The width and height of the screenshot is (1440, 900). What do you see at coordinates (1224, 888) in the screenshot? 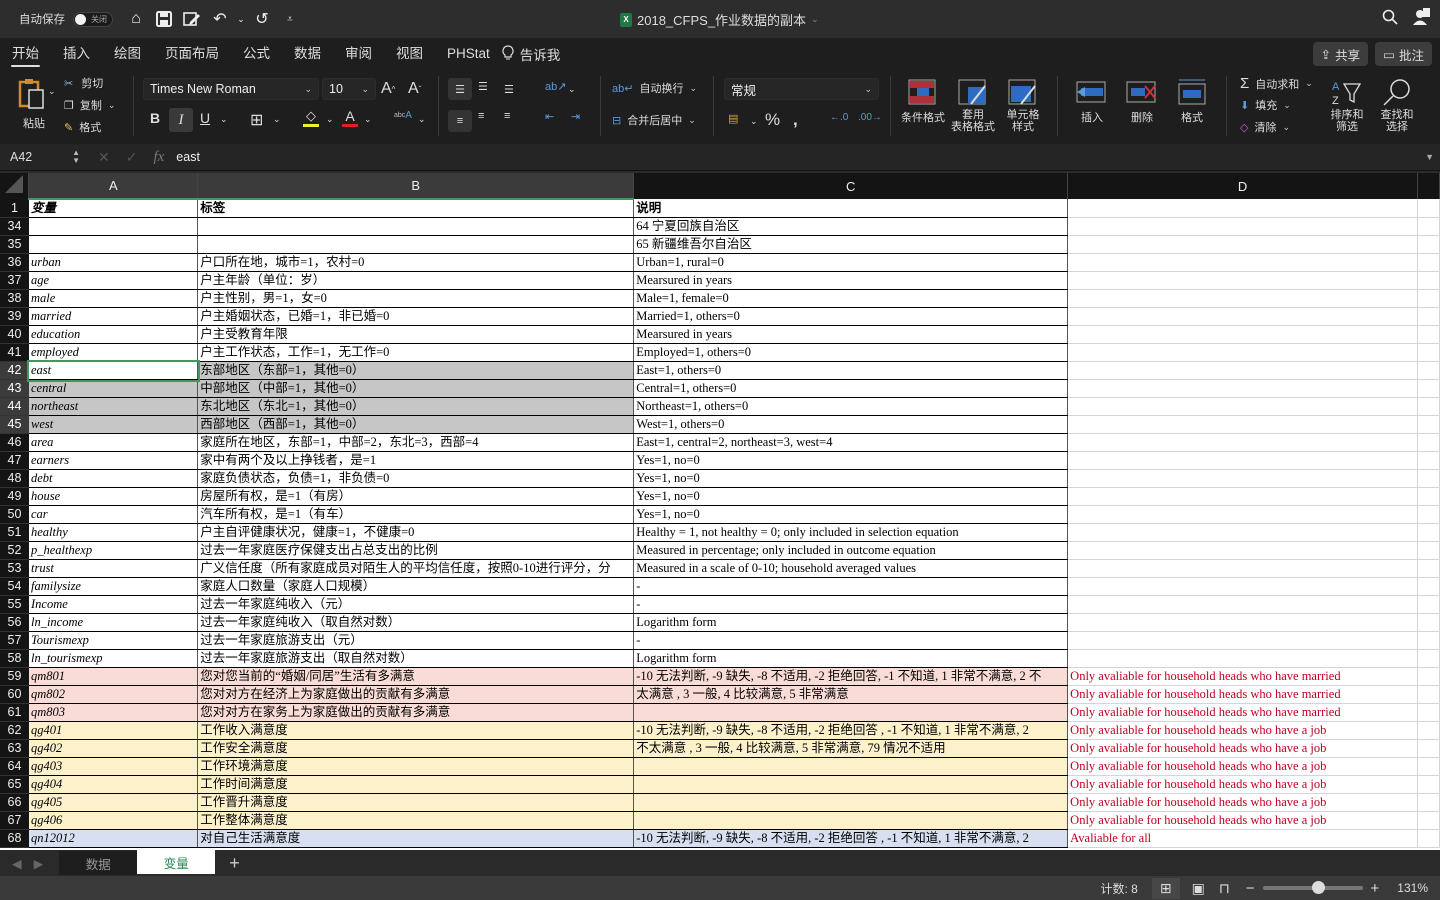
I see `page-break-view-icon: ⊓` at bounding box center [1224, 888].